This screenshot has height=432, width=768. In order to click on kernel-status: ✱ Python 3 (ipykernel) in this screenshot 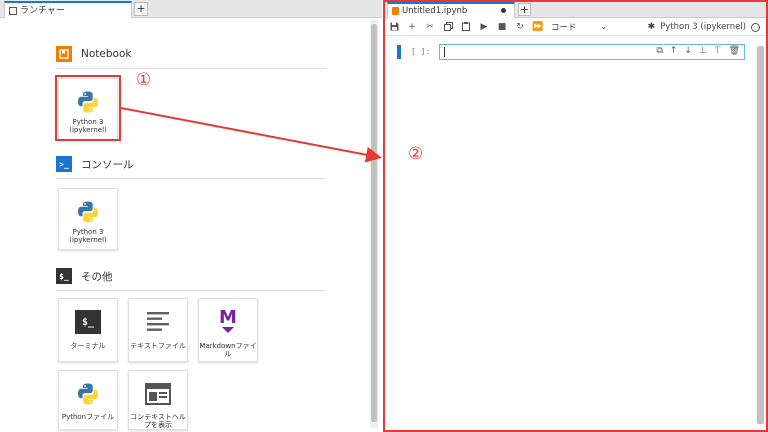, I will do `click(704, 27)`.